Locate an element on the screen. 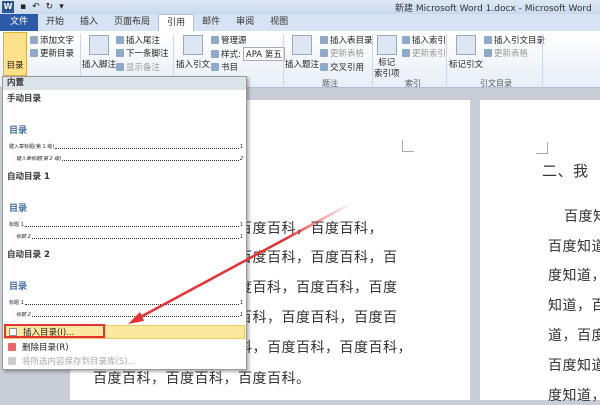  insert-citation-label: 插入引文 is located at coordinates (193, 65).